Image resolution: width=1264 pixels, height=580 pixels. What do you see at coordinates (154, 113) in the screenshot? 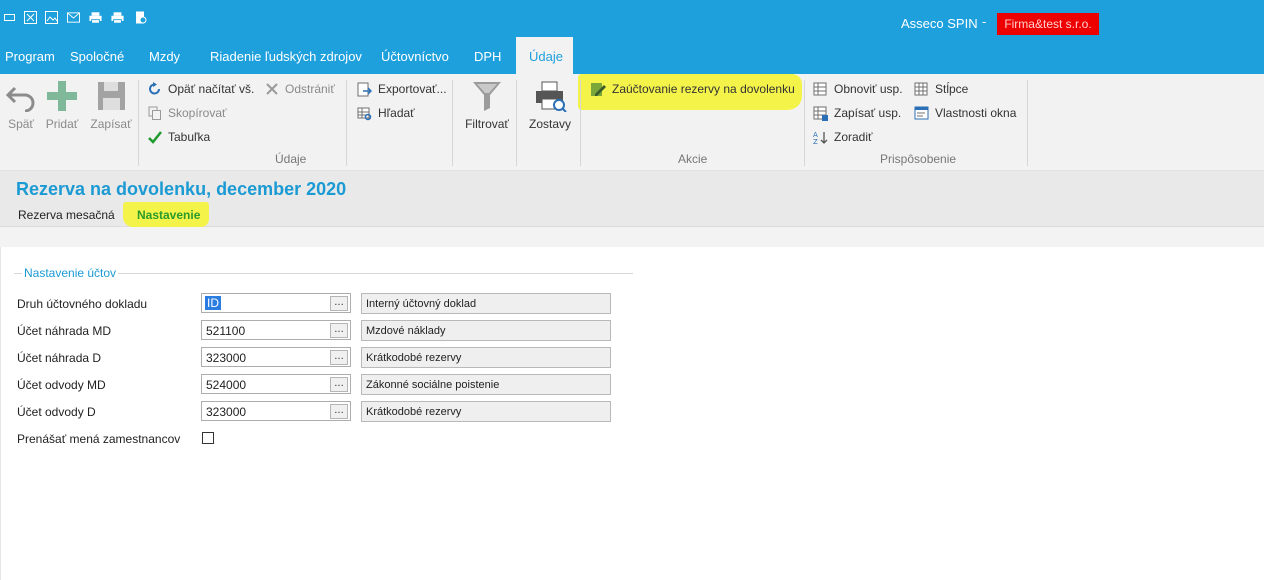
I see `copy-icon` at bounding box center [154, 113].